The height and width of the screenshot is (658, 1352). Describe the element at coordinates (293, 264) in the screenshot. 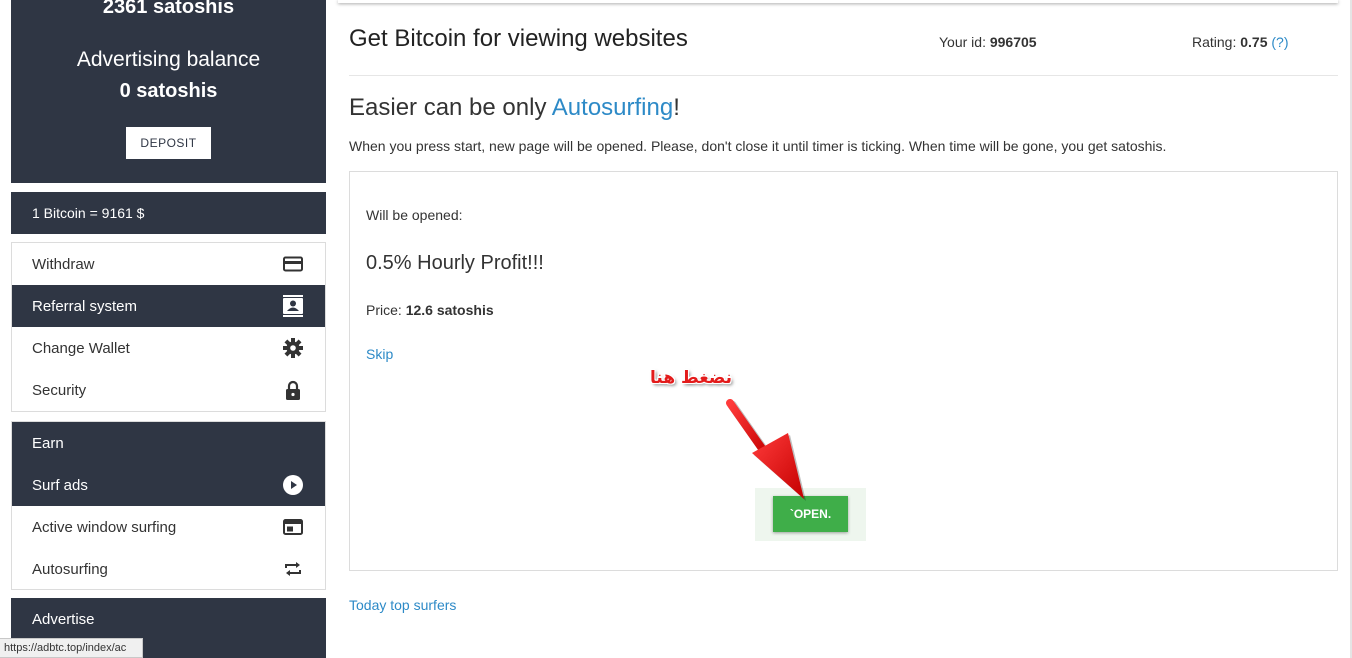

I see `credit-card-icon` at that location.